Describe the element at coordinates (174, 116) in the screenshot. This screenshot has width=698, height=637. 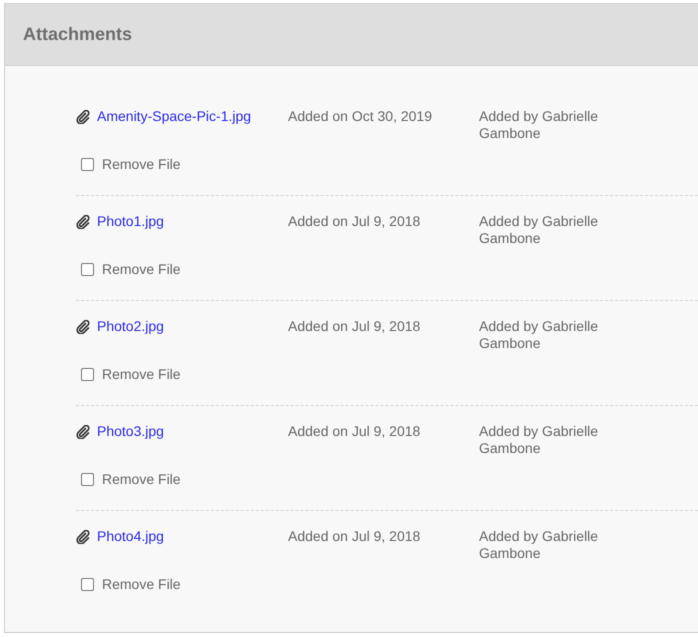
I see `file-link: Amenity-Space-Pic-1.jpg` at that location.